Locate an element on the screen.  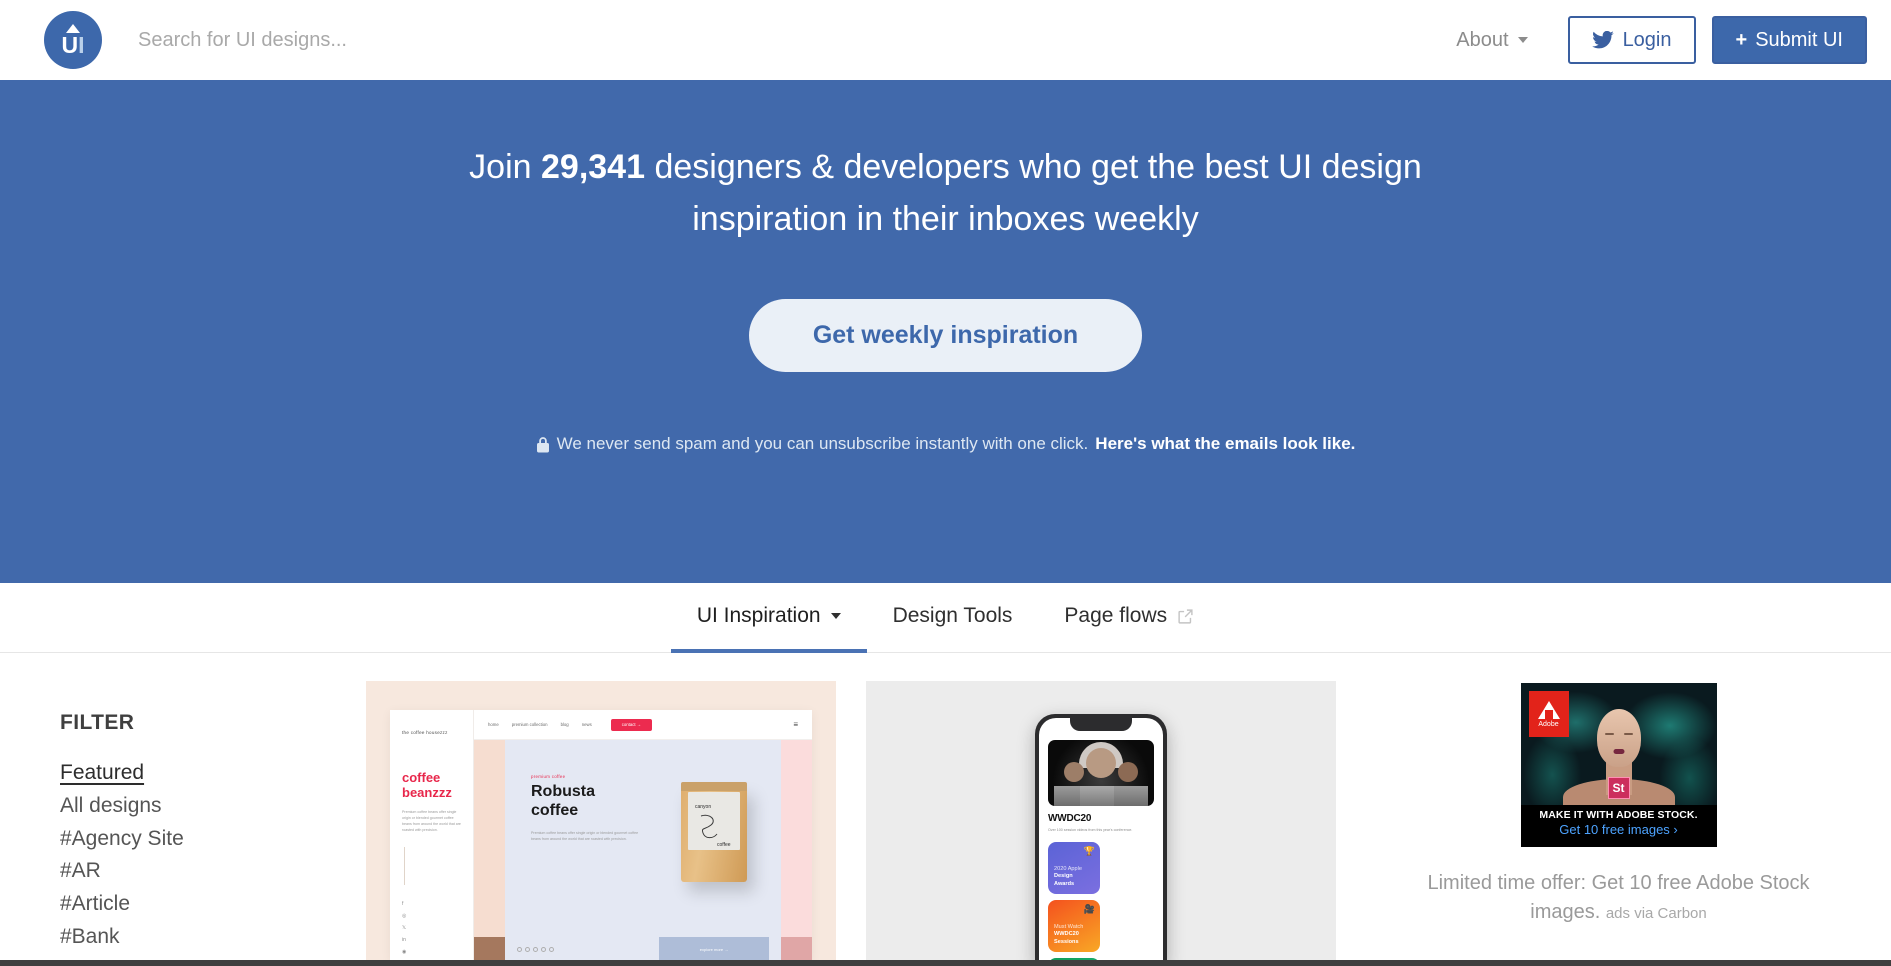
coffee-title: coffee beanzzz is located at coordinates (427, 785).